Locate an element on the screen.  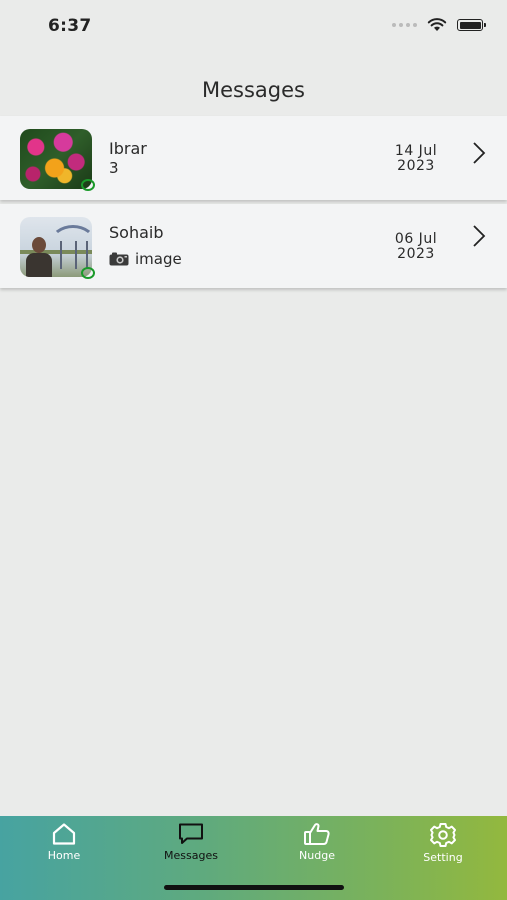
page-title: Messages is located at coordinates (253, 90).